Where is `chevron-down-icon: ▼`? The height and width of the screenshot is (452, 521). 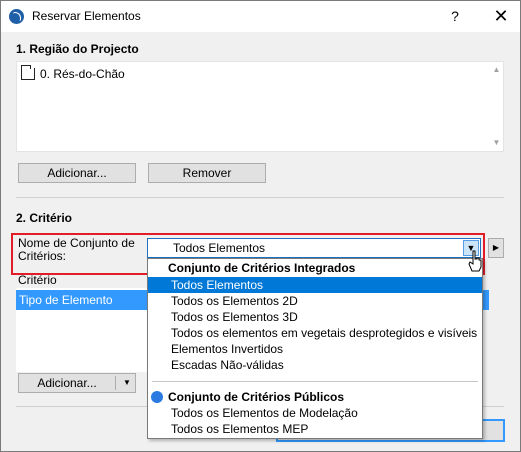
chevron-down-icon: ▼ is located at coordinates (127, 383).